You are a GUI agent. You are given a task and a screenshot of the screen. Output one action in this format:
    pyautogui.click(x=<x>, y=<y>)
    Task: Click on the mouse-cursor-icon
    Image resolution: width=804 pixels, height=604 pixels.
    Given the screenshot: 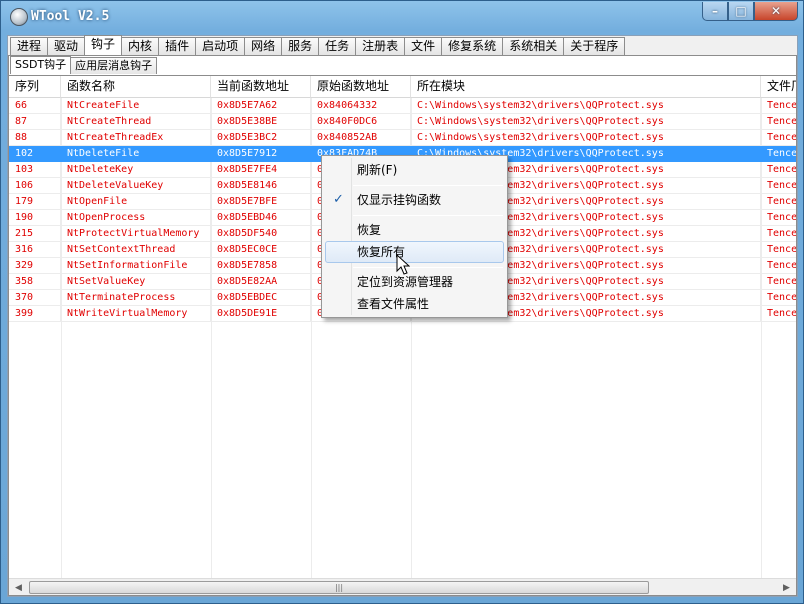 What is the action you would take?
    pyautogui.click(x=403, y=264)
    